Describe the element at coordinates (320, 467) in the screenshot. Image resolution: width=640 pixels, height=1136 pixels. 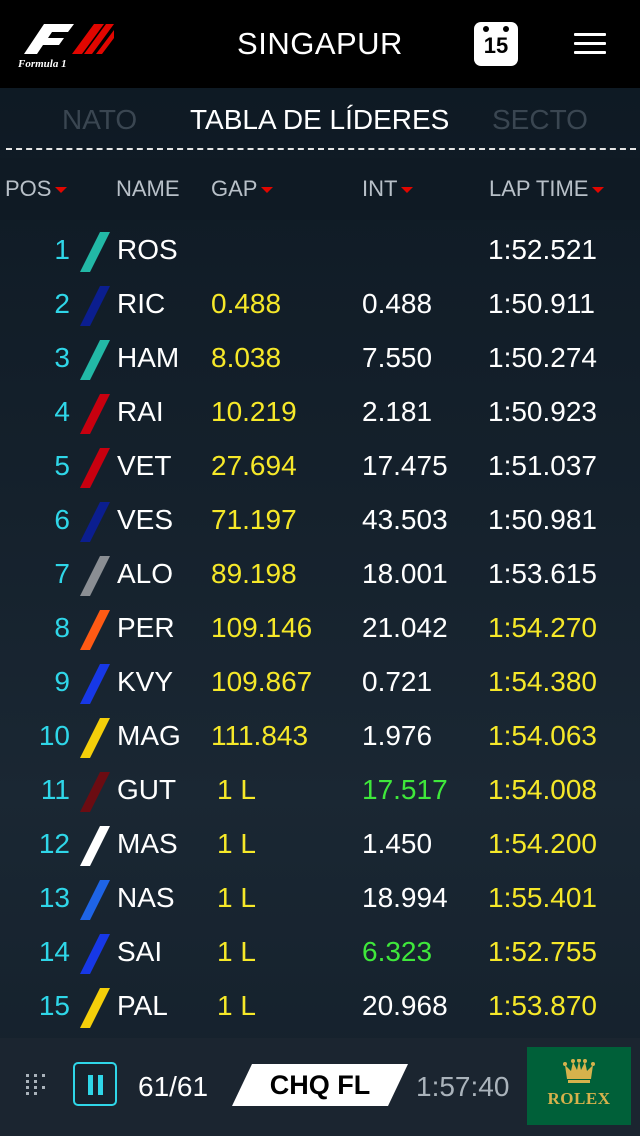
I see `table-row: 5 VET 27.694 17.475 1:51.037` at that location.